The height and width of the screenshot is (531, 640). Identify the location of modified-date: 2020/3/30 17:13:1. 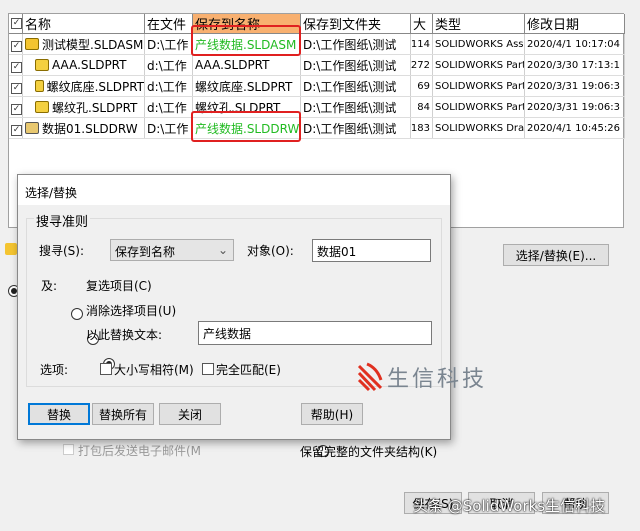
(575, 65).